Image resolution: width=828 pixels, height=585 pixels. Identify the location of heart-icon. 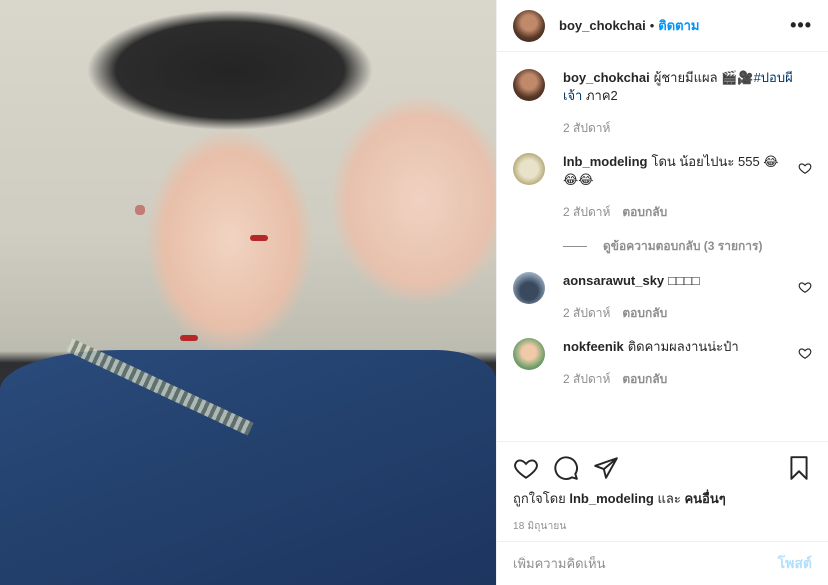
(526, 468).